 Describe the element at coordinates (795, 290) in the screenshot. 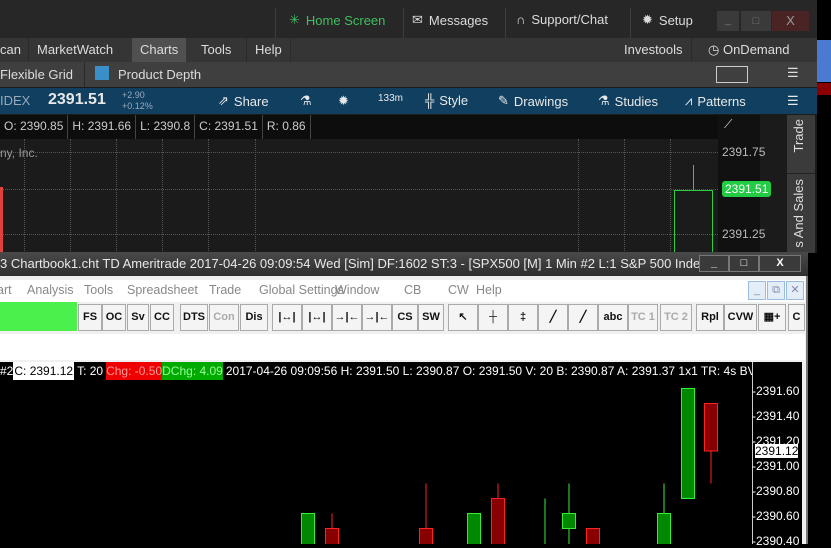

I see `close-child-button: ✕` at that location.